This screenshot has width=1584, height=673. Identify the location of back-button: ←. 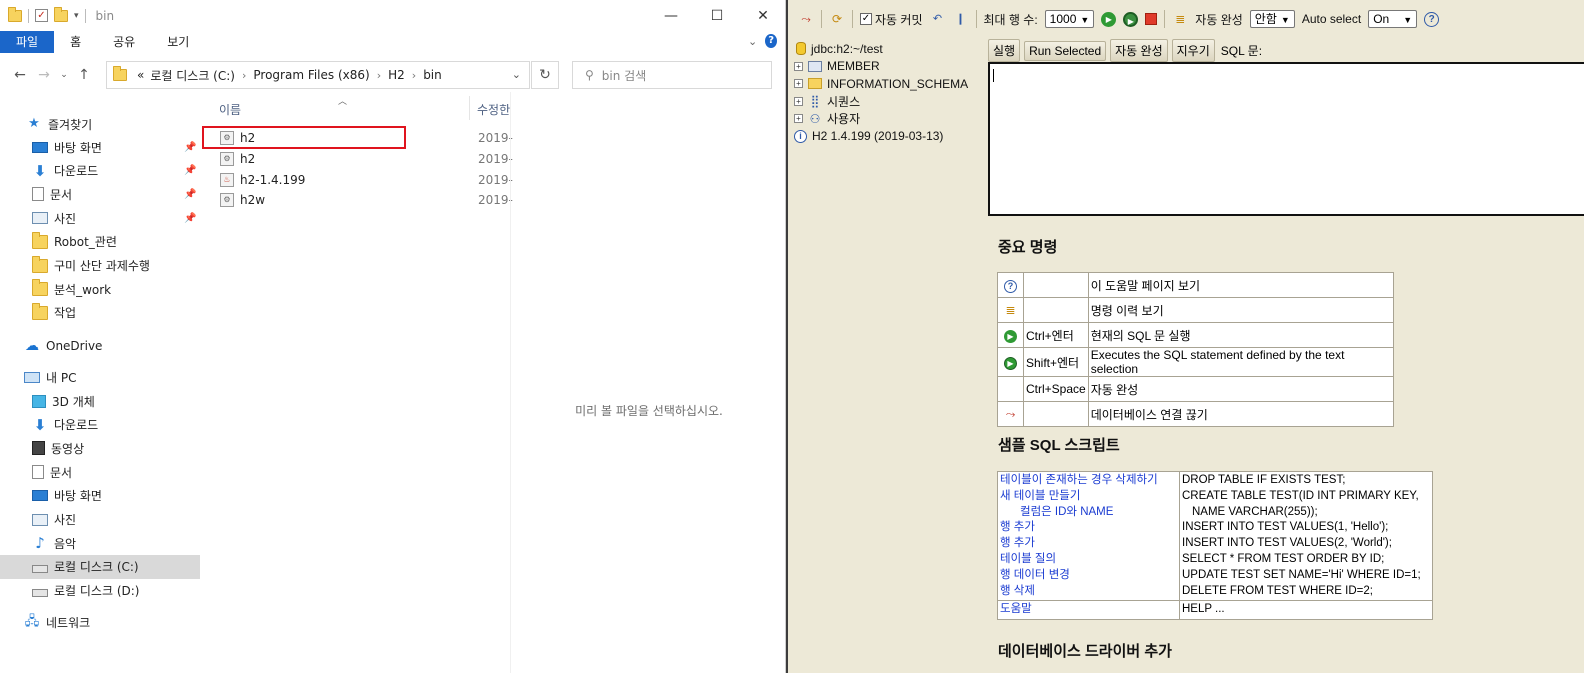
(20, 75).